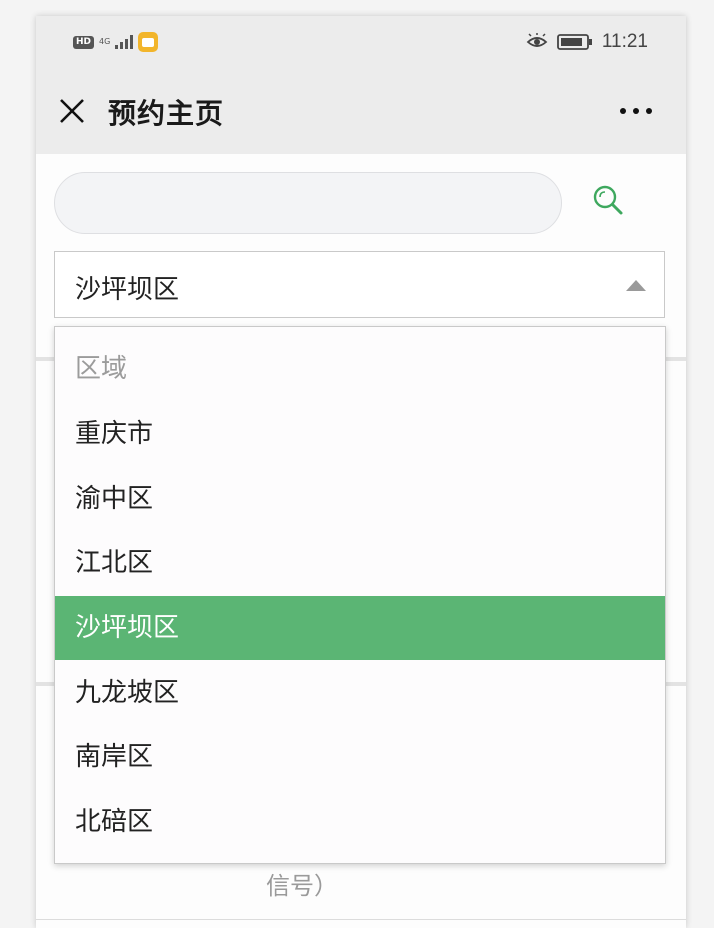 Image resolution: width=714 pixels, height=928 pixels. I want to click on background-bottom-divider, so click(361, 919).